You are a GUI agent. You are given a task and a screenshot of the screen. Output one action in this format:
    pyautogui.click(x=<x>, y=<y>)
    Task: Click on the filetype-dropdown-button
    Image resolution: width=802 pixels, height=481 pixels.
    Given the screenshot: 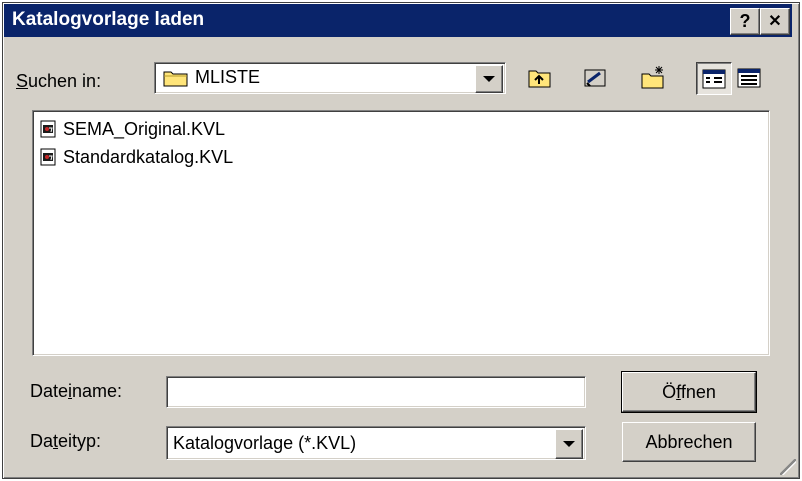 What is the action you would take?
    pyautogui.click(x=569, y=444)
    